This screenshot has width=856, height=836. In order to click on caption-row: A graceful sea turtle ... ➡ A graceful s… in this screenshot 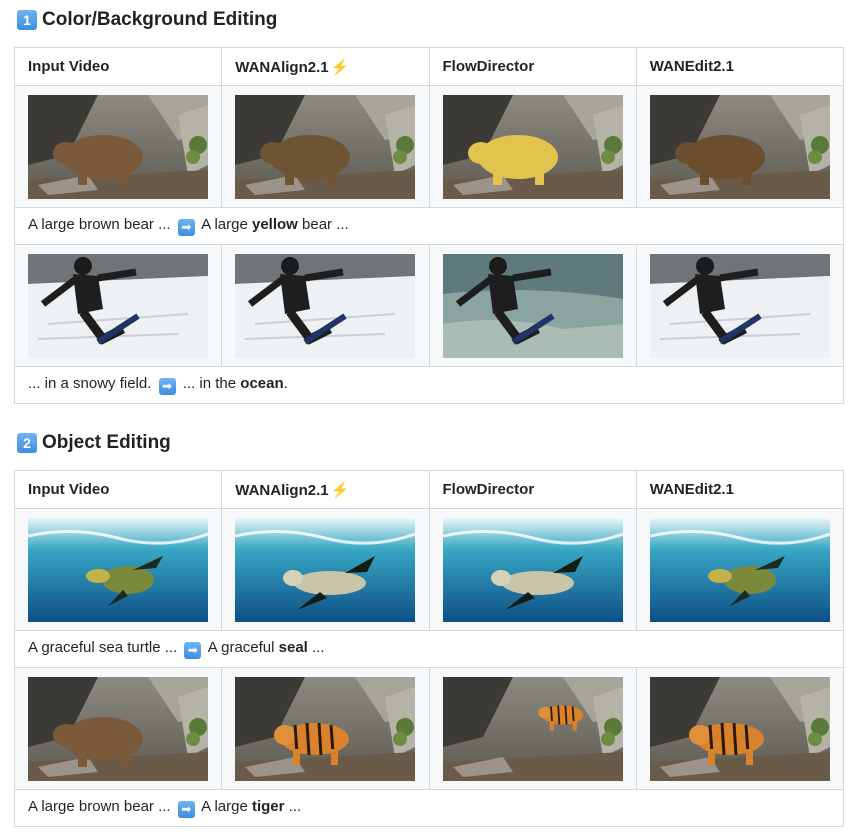, I will do `click(429, 649)`.